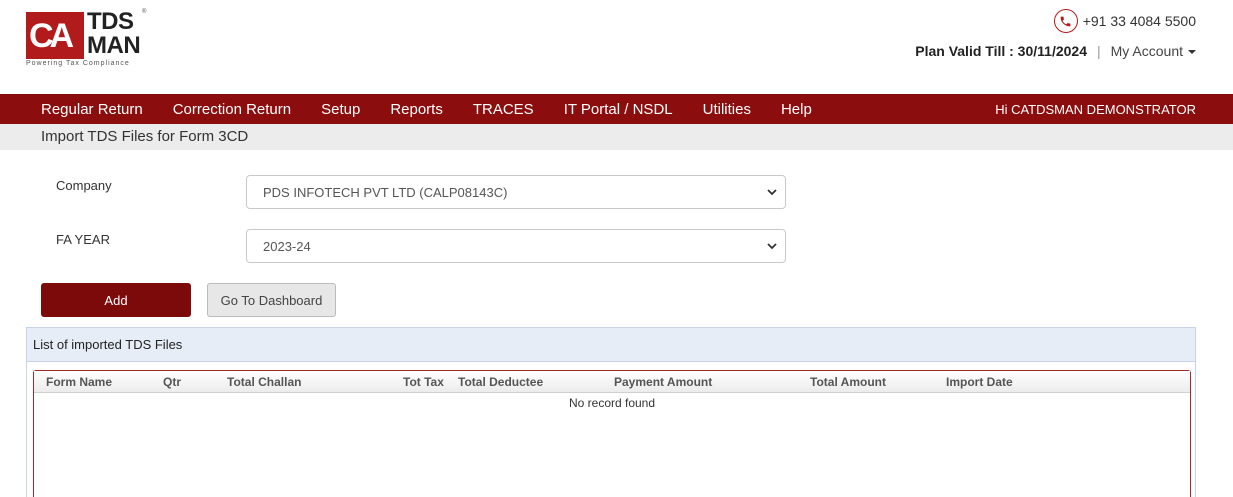 This screenshot has width=1233, height=497. Describe the element at coordinates (232, 109) in the screenshot. I see `nav-correction-return: Correction Return` at that location.